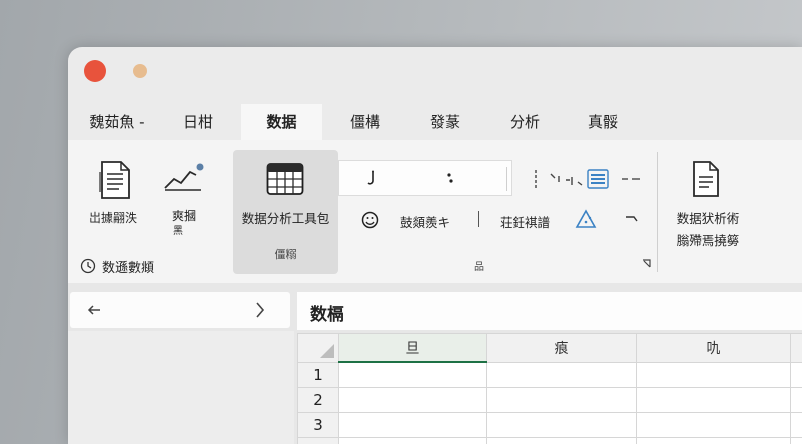 This screenshot has width=802, height=444. Describe the element at coordinates (525, 221) in the screenshot. I see `ribbon-command-2: 荘鈓褀譜` at that location.